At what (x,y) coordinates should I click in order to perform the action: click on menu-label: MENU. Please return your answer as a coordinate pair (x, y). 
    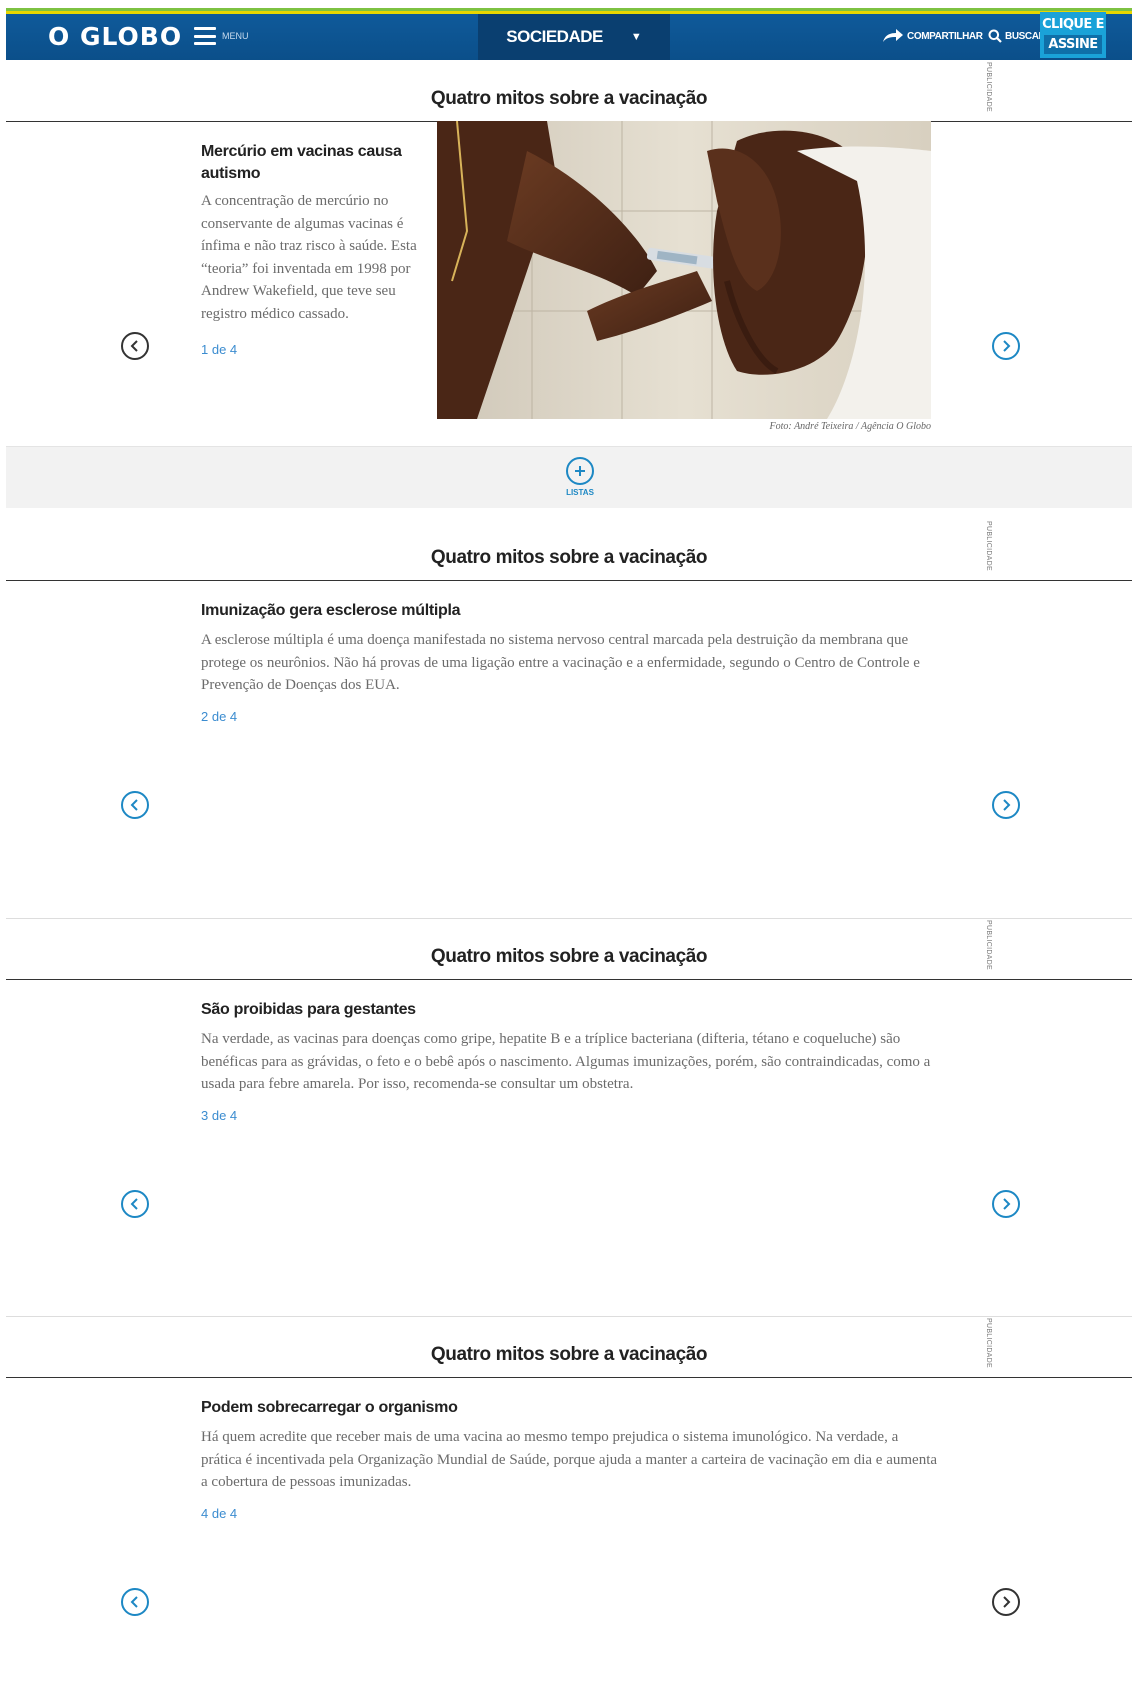
    Looking at the image, I should click on (235, 36).